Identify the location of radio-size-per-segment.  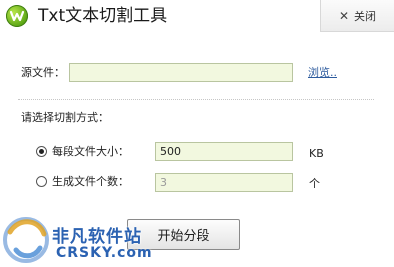
(41, 151).